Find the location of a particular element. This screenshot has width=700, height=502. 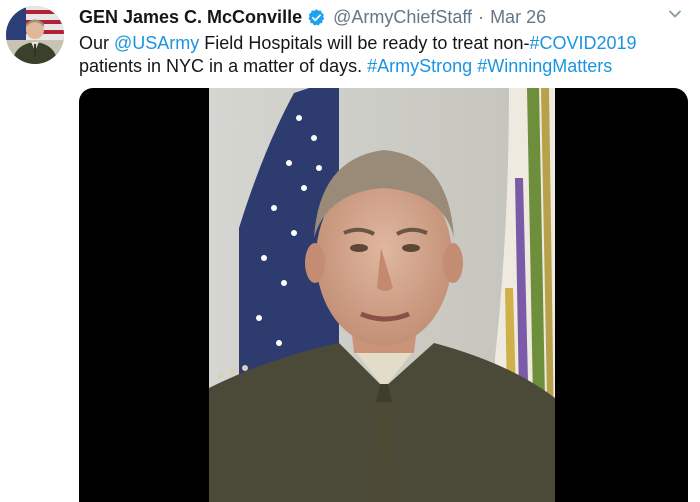

avatar-image is located at coordinates (35, 35).